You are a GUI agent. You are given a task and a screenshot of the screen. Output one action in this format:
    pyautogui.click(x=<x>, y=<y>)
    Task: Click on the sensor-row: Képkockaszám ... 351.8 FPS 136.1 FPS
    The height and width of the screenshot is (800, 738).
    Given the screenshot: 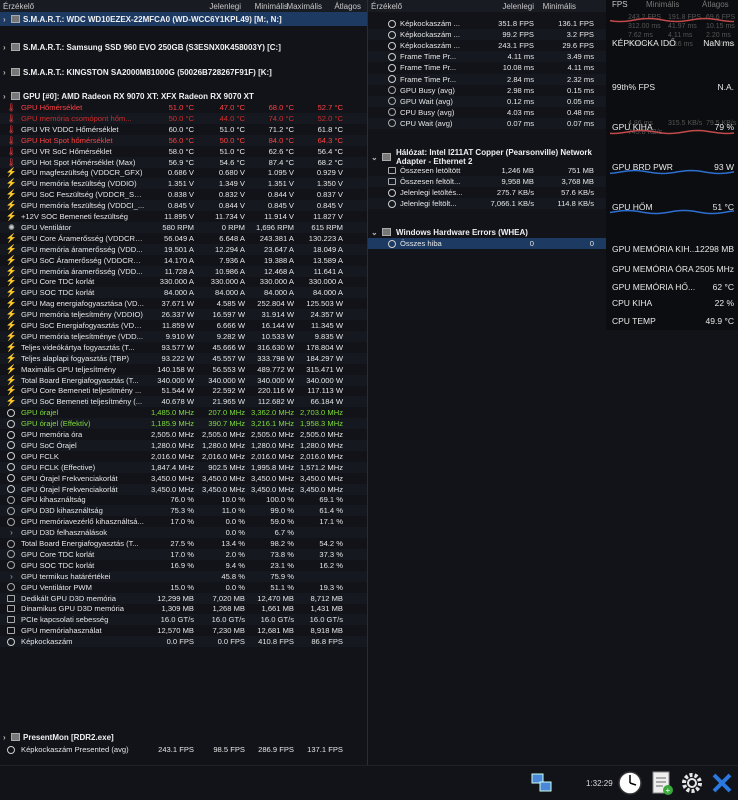 What is the action you would take?
    pyautogui.click(x=487, y=23)
    